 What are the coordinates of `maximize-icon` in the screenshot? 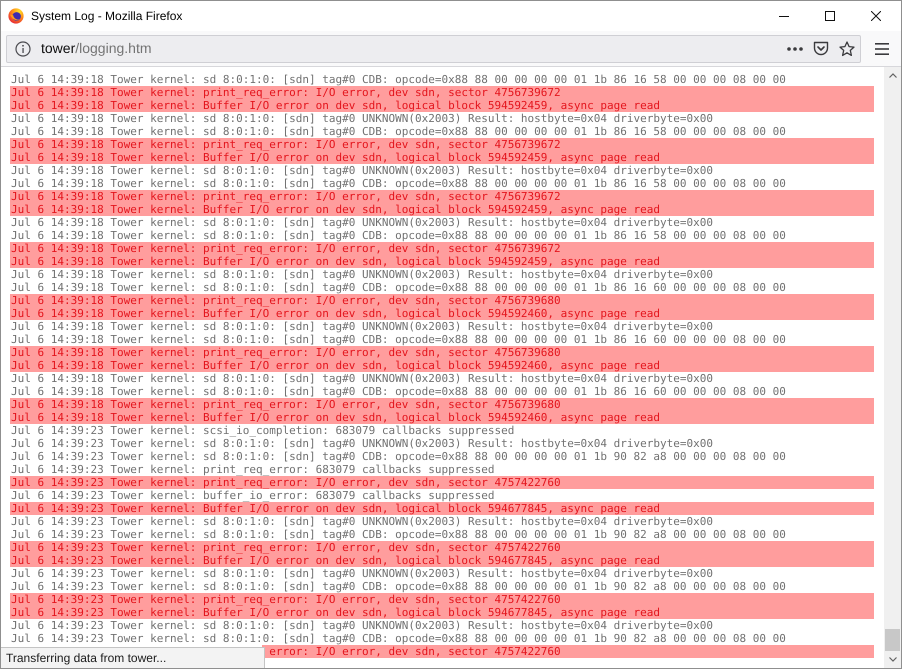 It's located at (830, 16).